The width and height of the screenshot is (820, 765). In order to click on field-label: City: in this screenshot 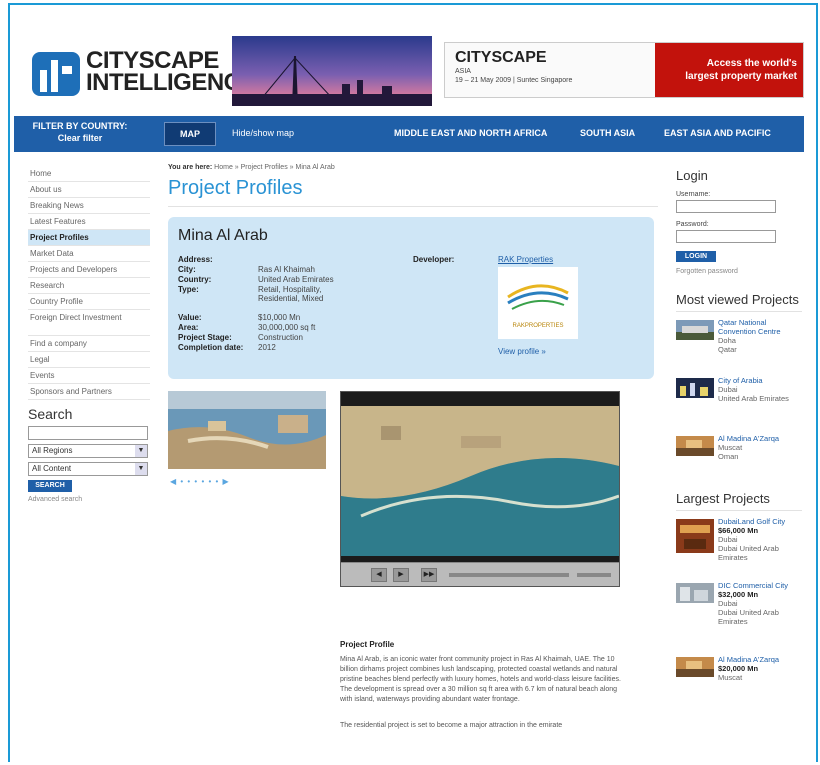, I will do `click(187, 269)`.